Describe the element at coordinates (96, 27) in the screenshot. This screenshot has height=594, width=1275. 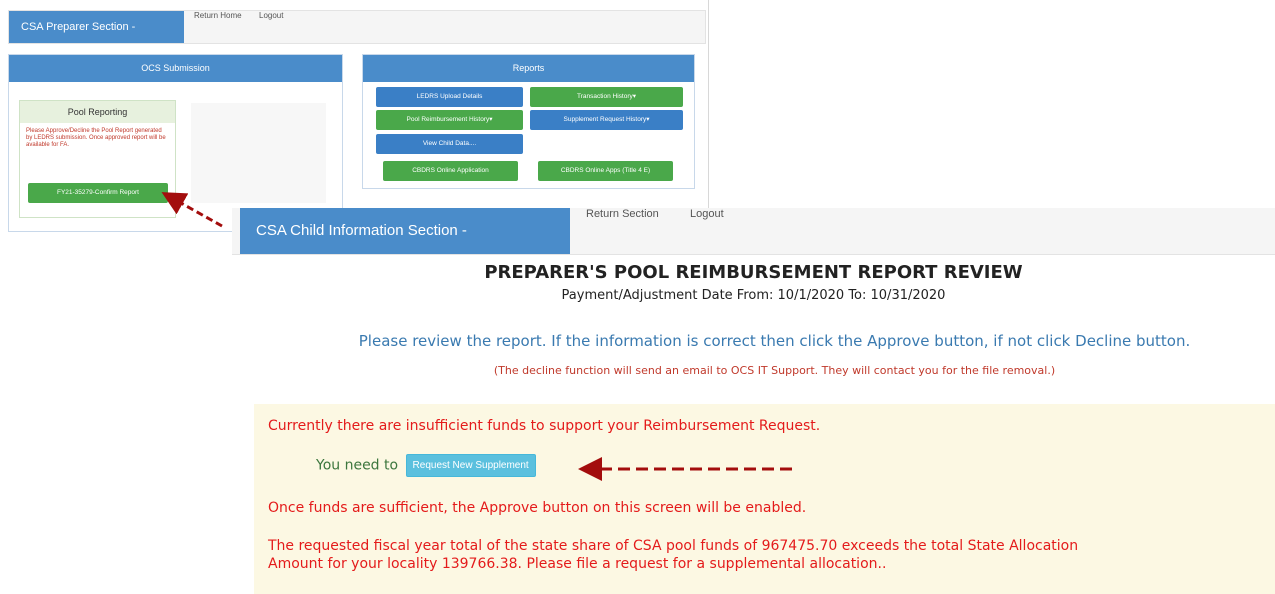
I see `preparer-brand: CSA Preparer Section -` at that location.